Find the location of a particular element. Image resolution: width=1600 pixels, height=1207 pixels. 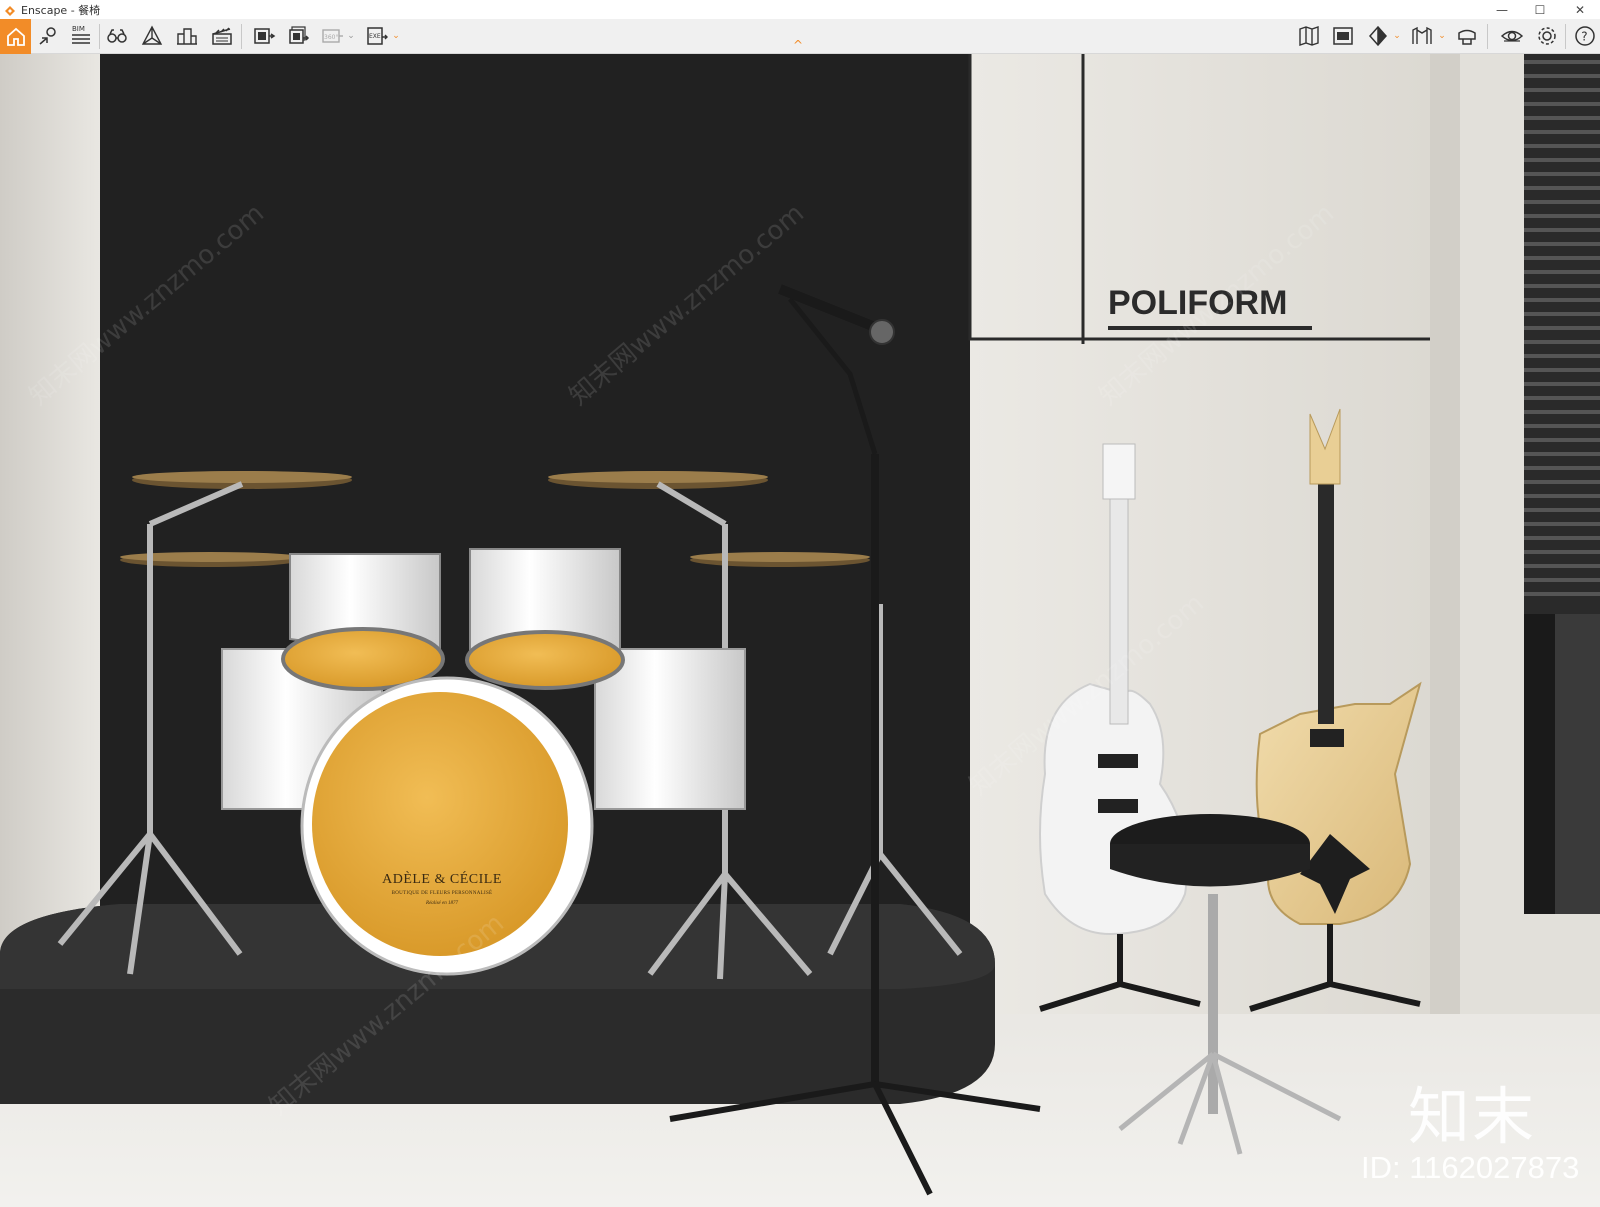

time-of-day-button is located at coordinates (1378, 36).